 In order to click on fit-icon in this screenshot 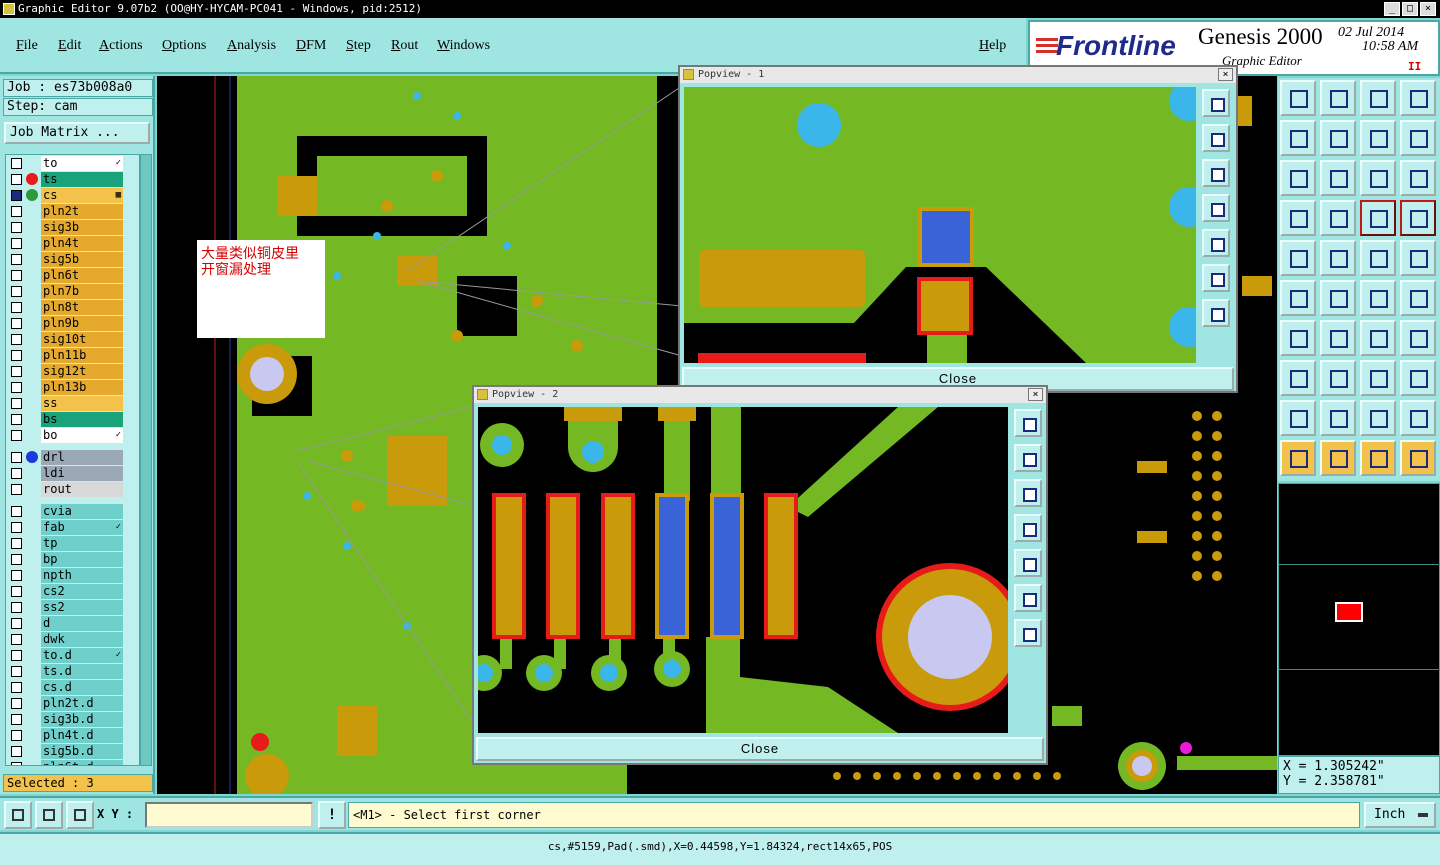, I will do `click(1298, 178)`.